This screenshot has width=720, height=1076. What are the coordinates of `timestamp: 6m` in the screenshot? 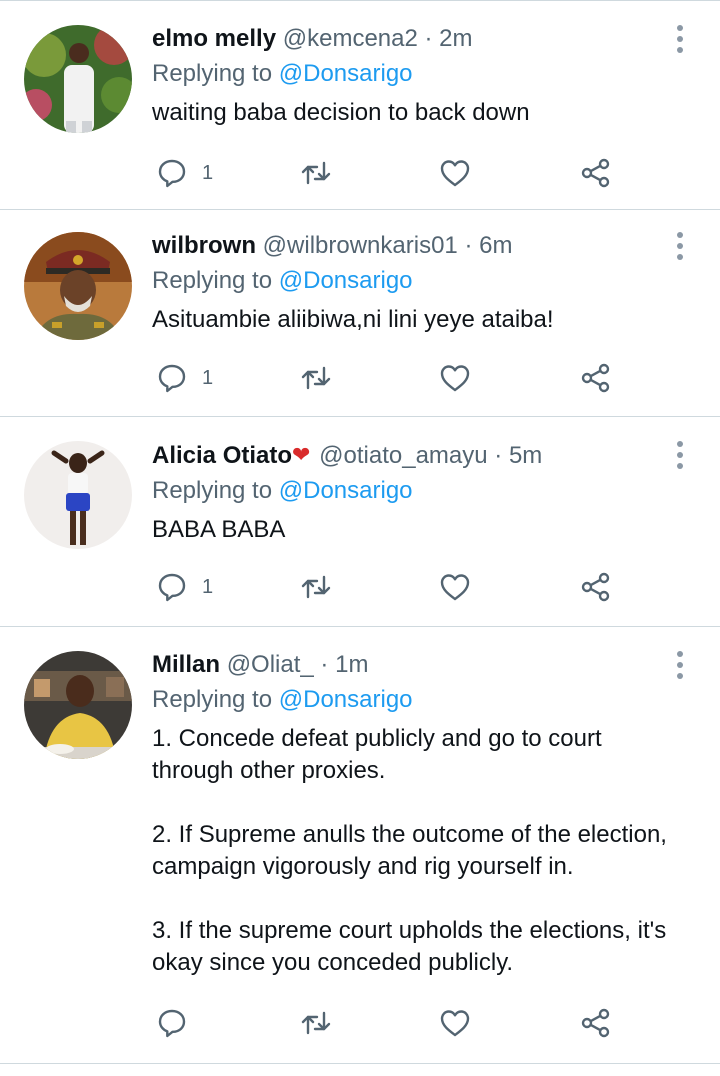 It's located at (495, 245).